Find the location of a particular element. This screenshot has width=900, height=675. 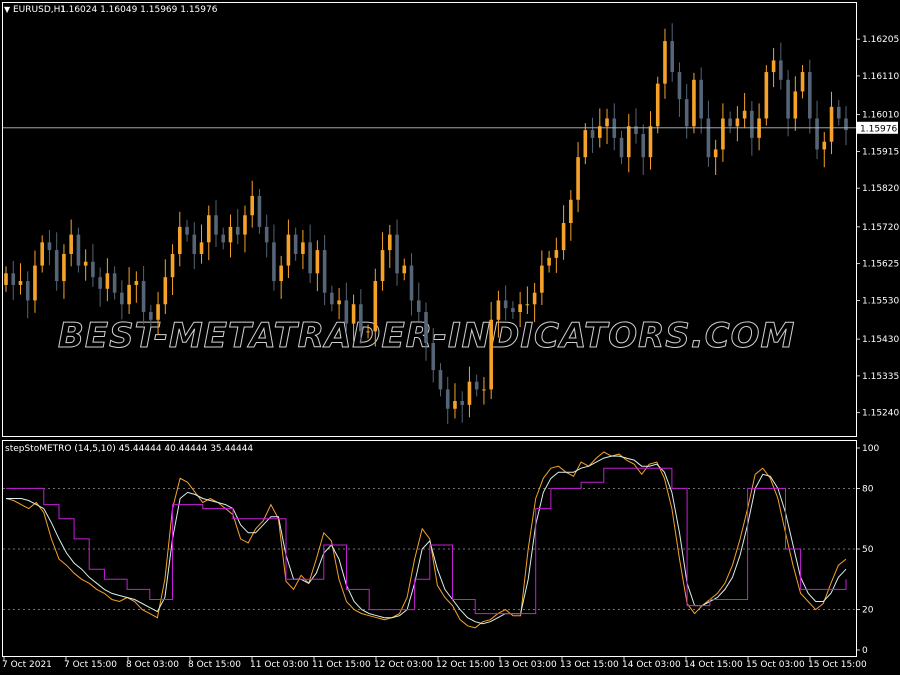

time-tick-label: 7 Oct 15:00 is located at coordinates (90, 665).